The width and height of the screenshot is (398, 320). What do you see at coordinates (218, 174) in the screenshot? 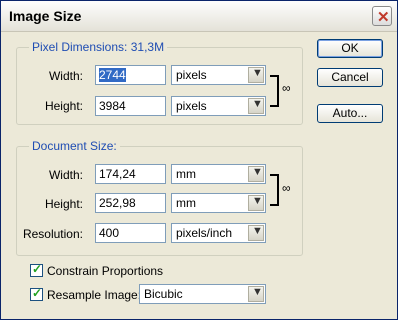
I see `document-width-unit-select: mm ▼` at bounding box center [218, 174].